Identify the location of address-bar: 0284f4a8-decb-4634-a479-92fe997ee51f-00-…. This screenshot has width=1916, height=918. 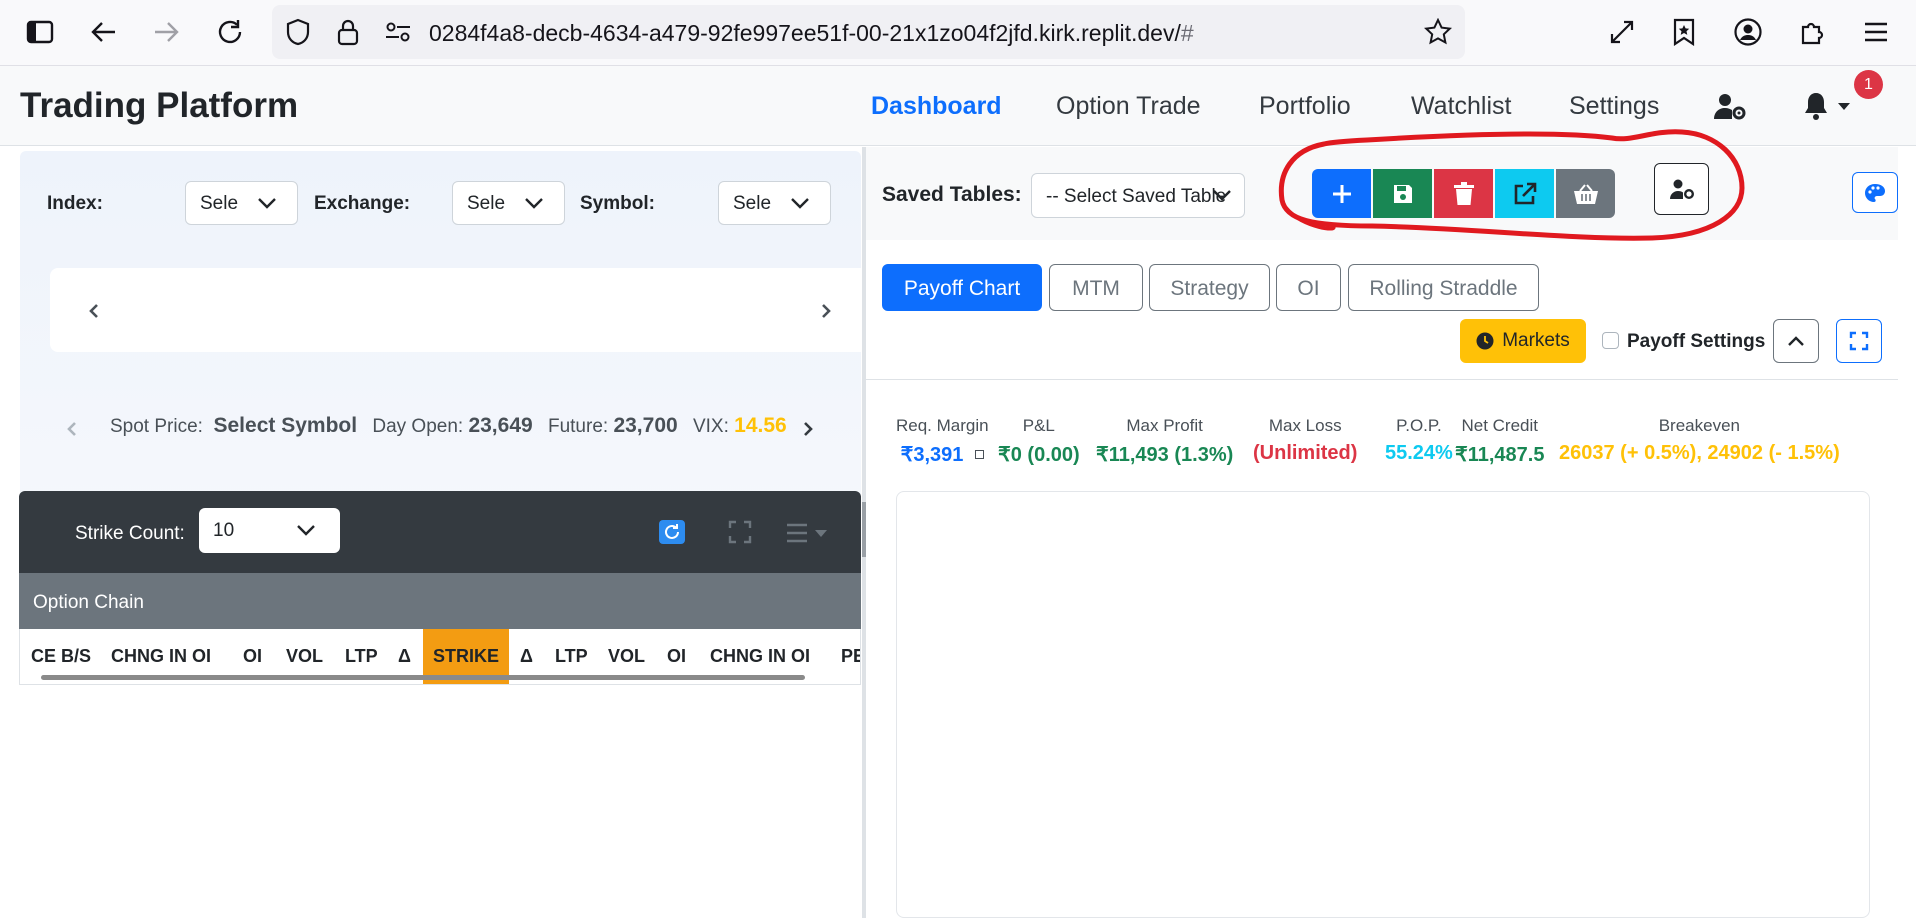
(868, 32).